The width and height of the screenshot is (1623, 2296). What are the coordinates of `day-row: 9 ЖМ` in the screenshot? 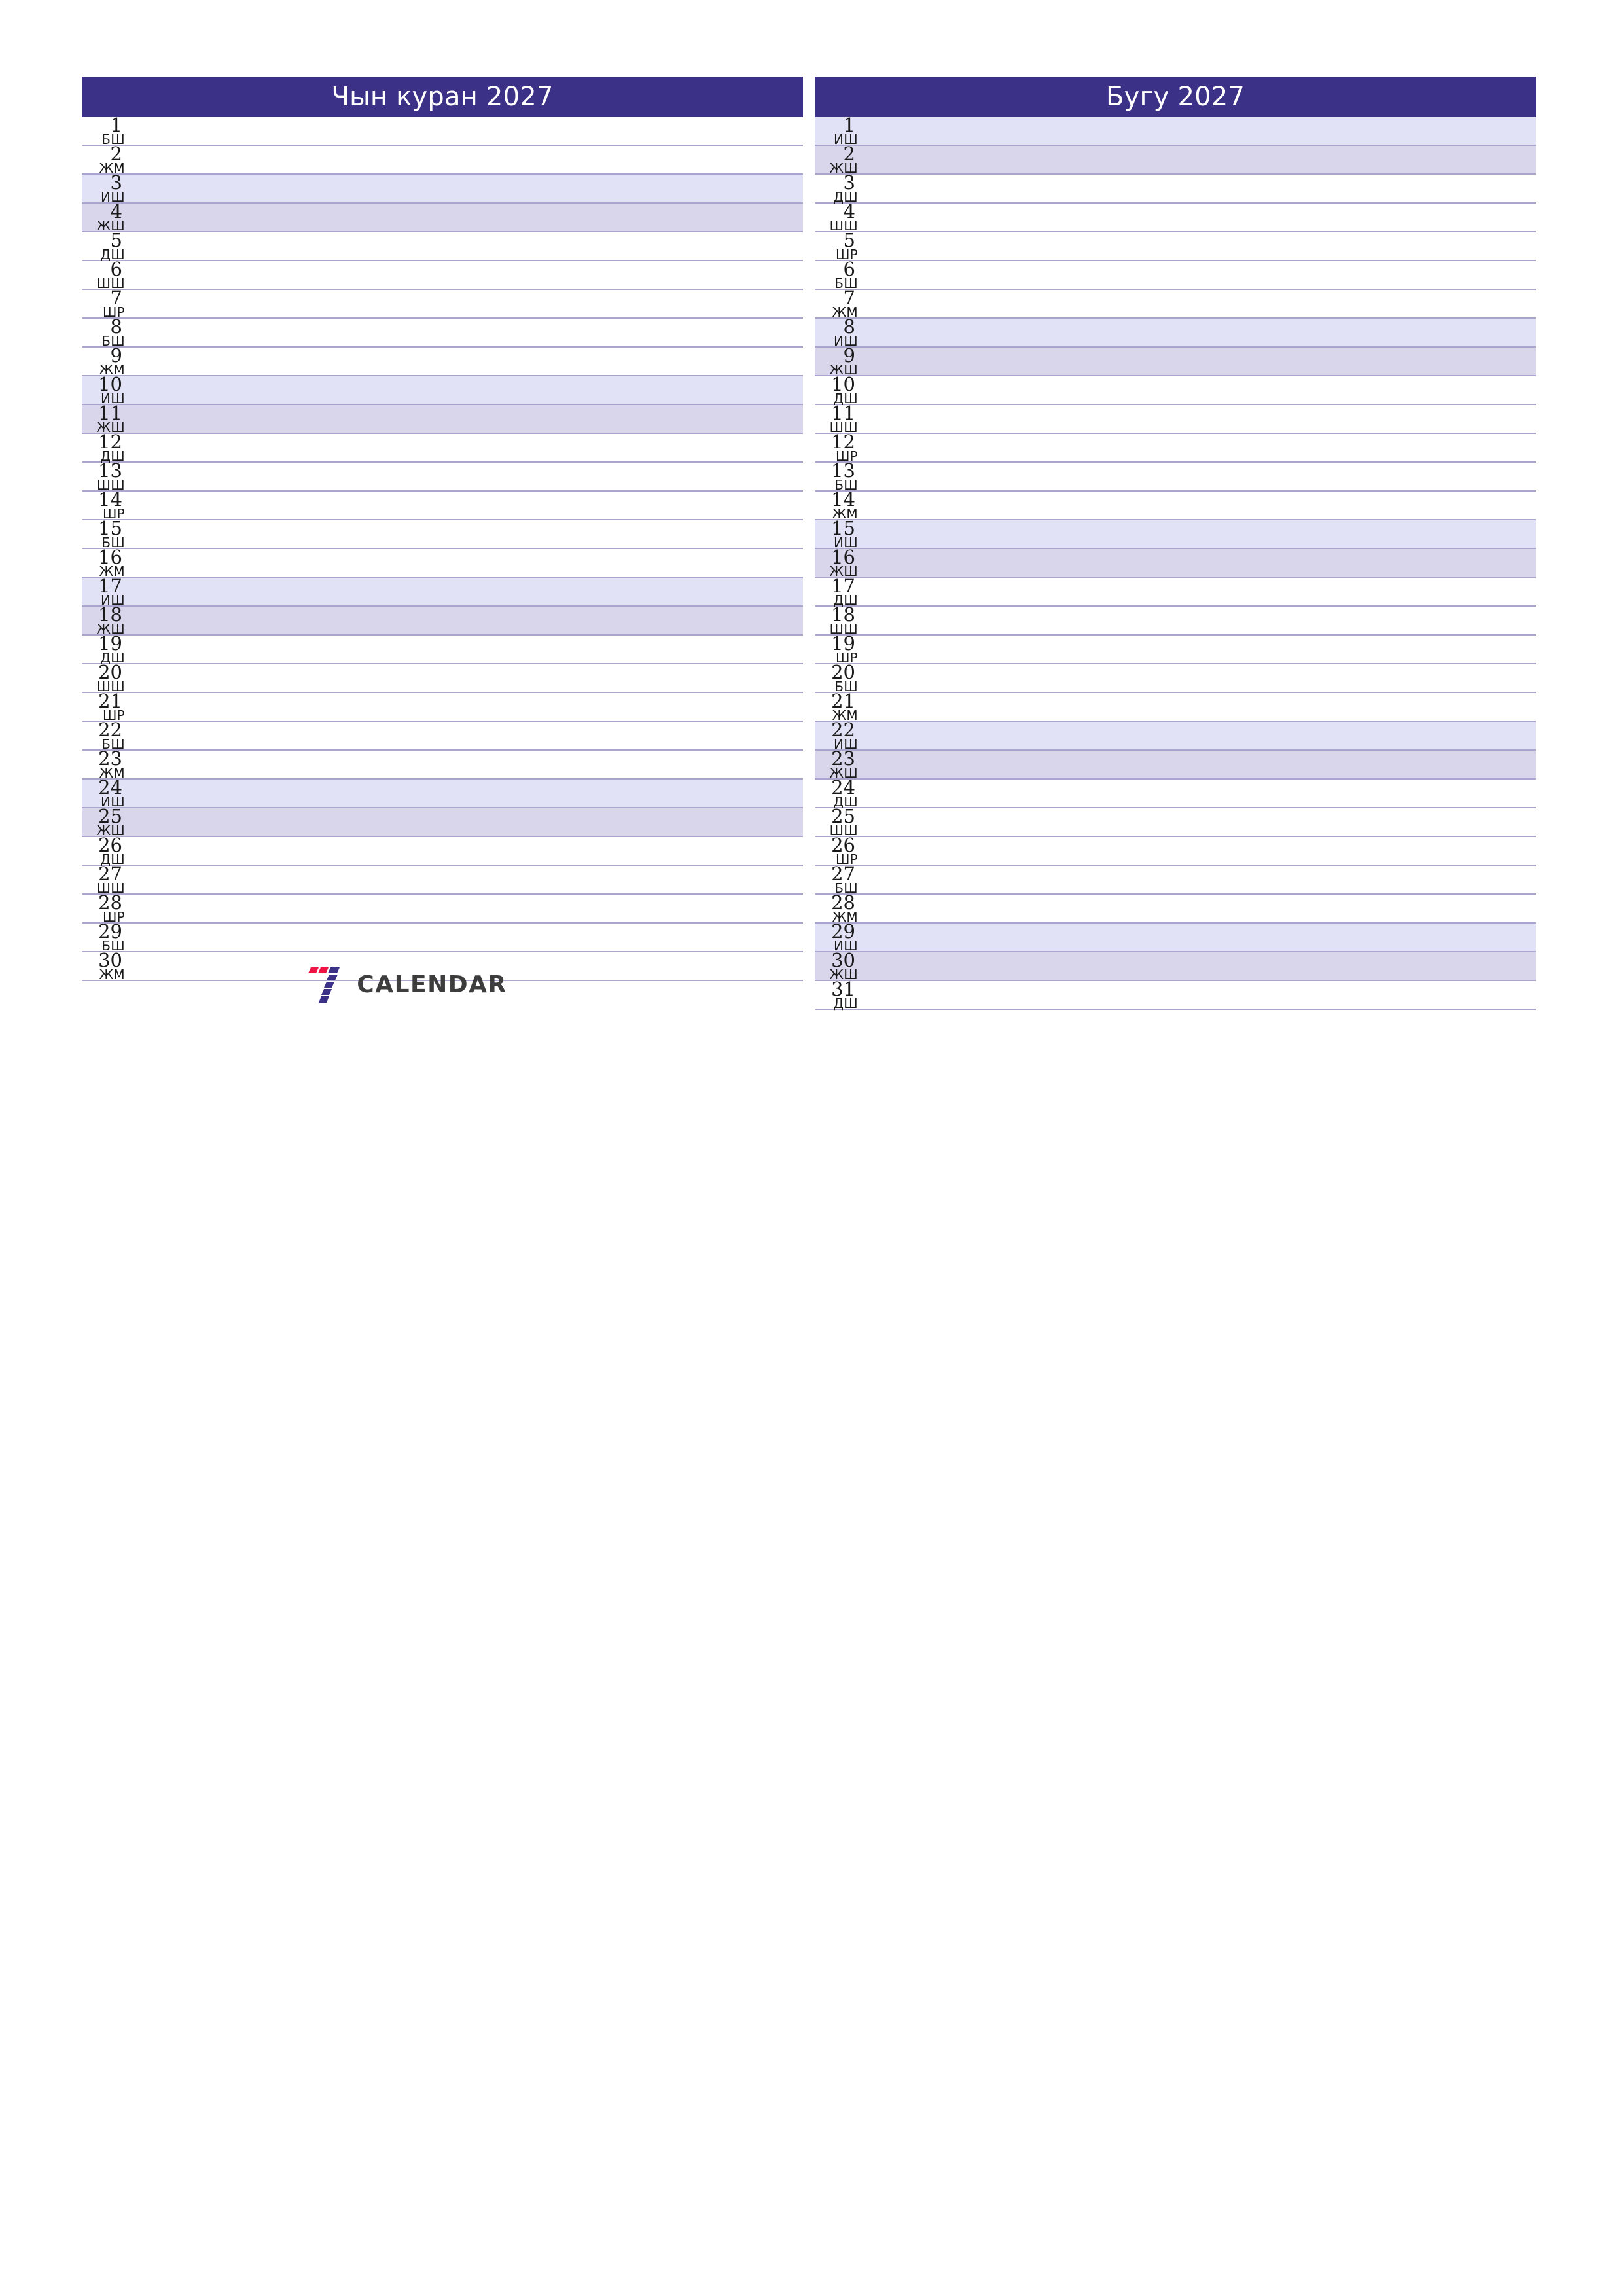 It's located at (442, 361).